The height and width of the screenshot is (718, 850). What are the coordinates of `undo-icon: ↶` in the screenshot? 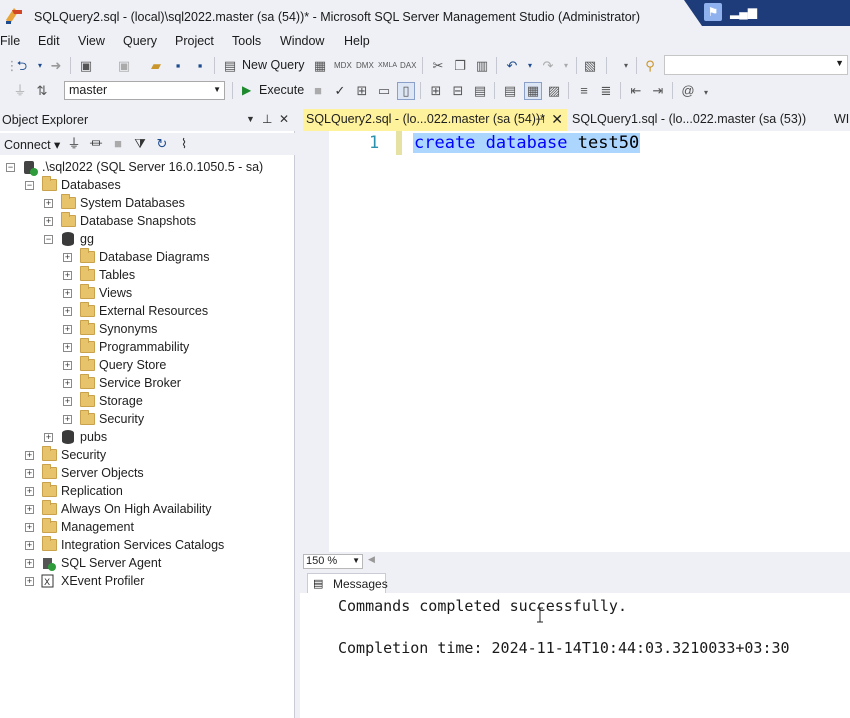 It's located at (512, 66).